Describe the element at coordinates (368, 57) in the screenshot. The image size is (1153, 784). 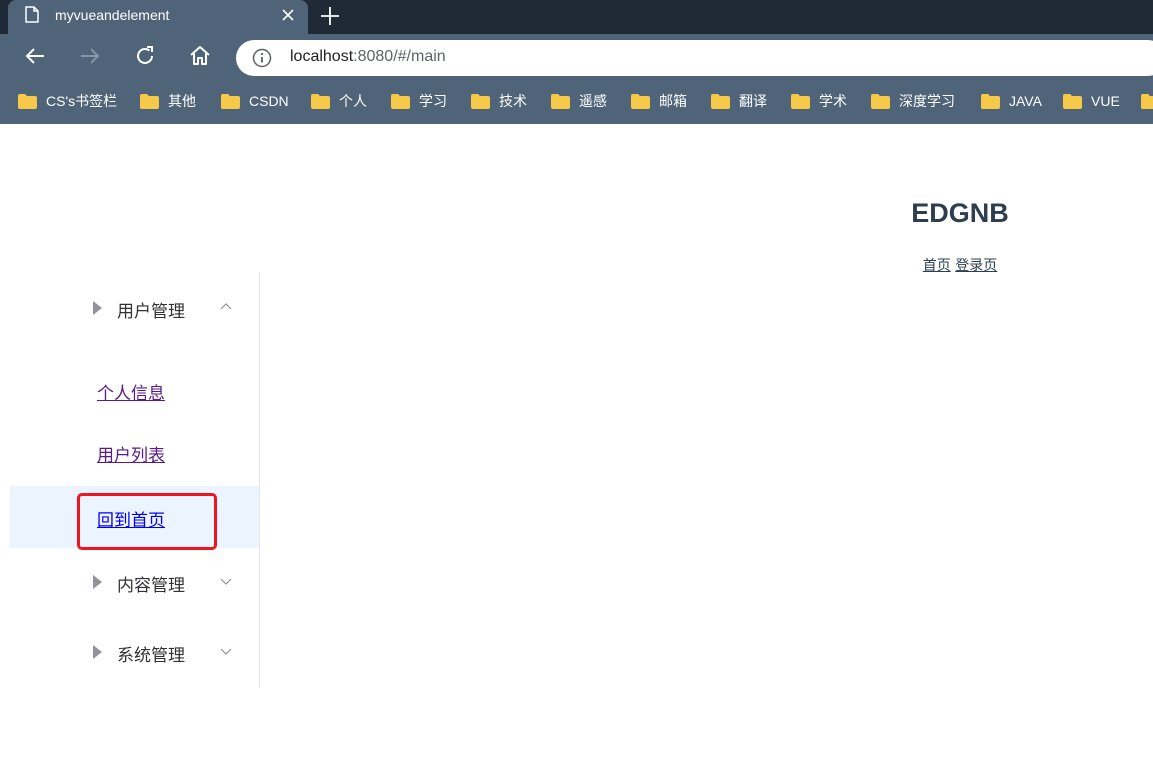
I see `url-text: localhost:8080/#/main` at that location.